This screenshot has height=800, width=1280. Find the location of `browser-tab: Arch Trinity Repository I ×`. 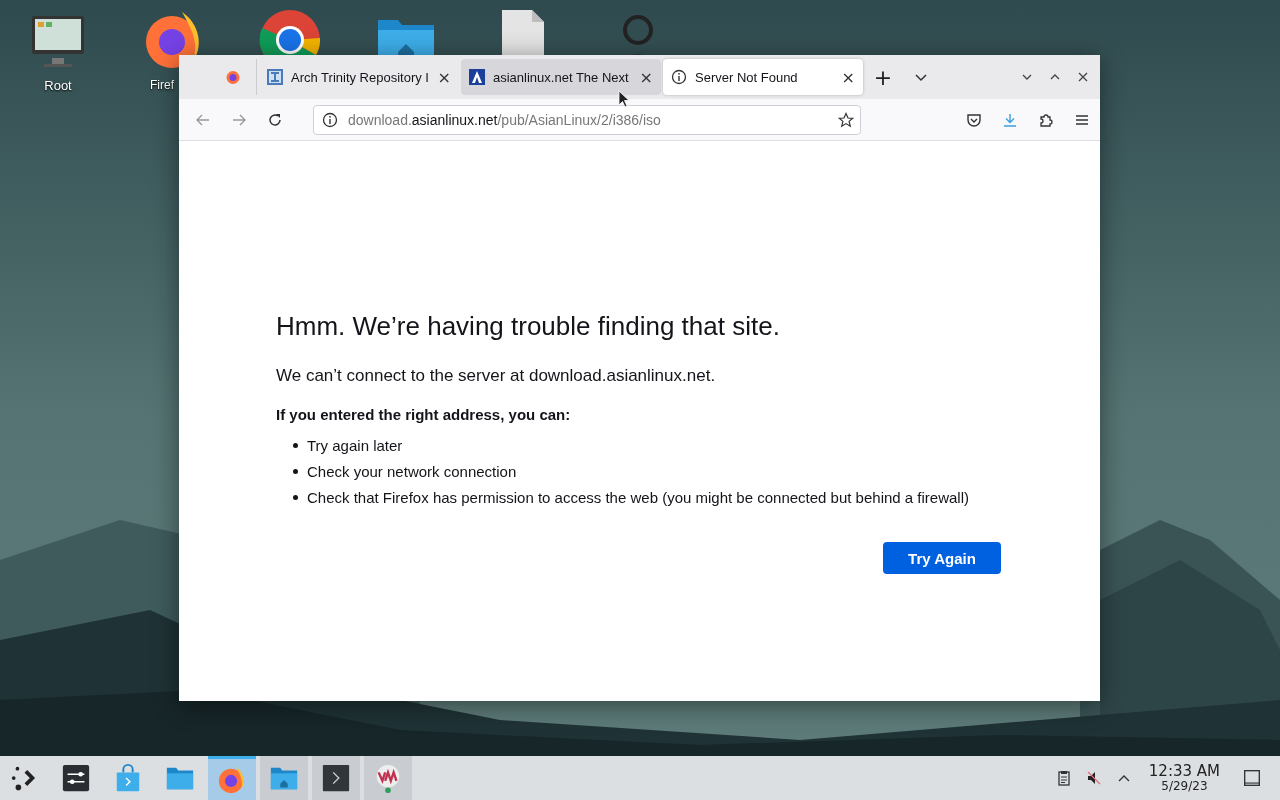

browser-tab: Arch Trinity Repository I × is located at coordinates (359, 77).